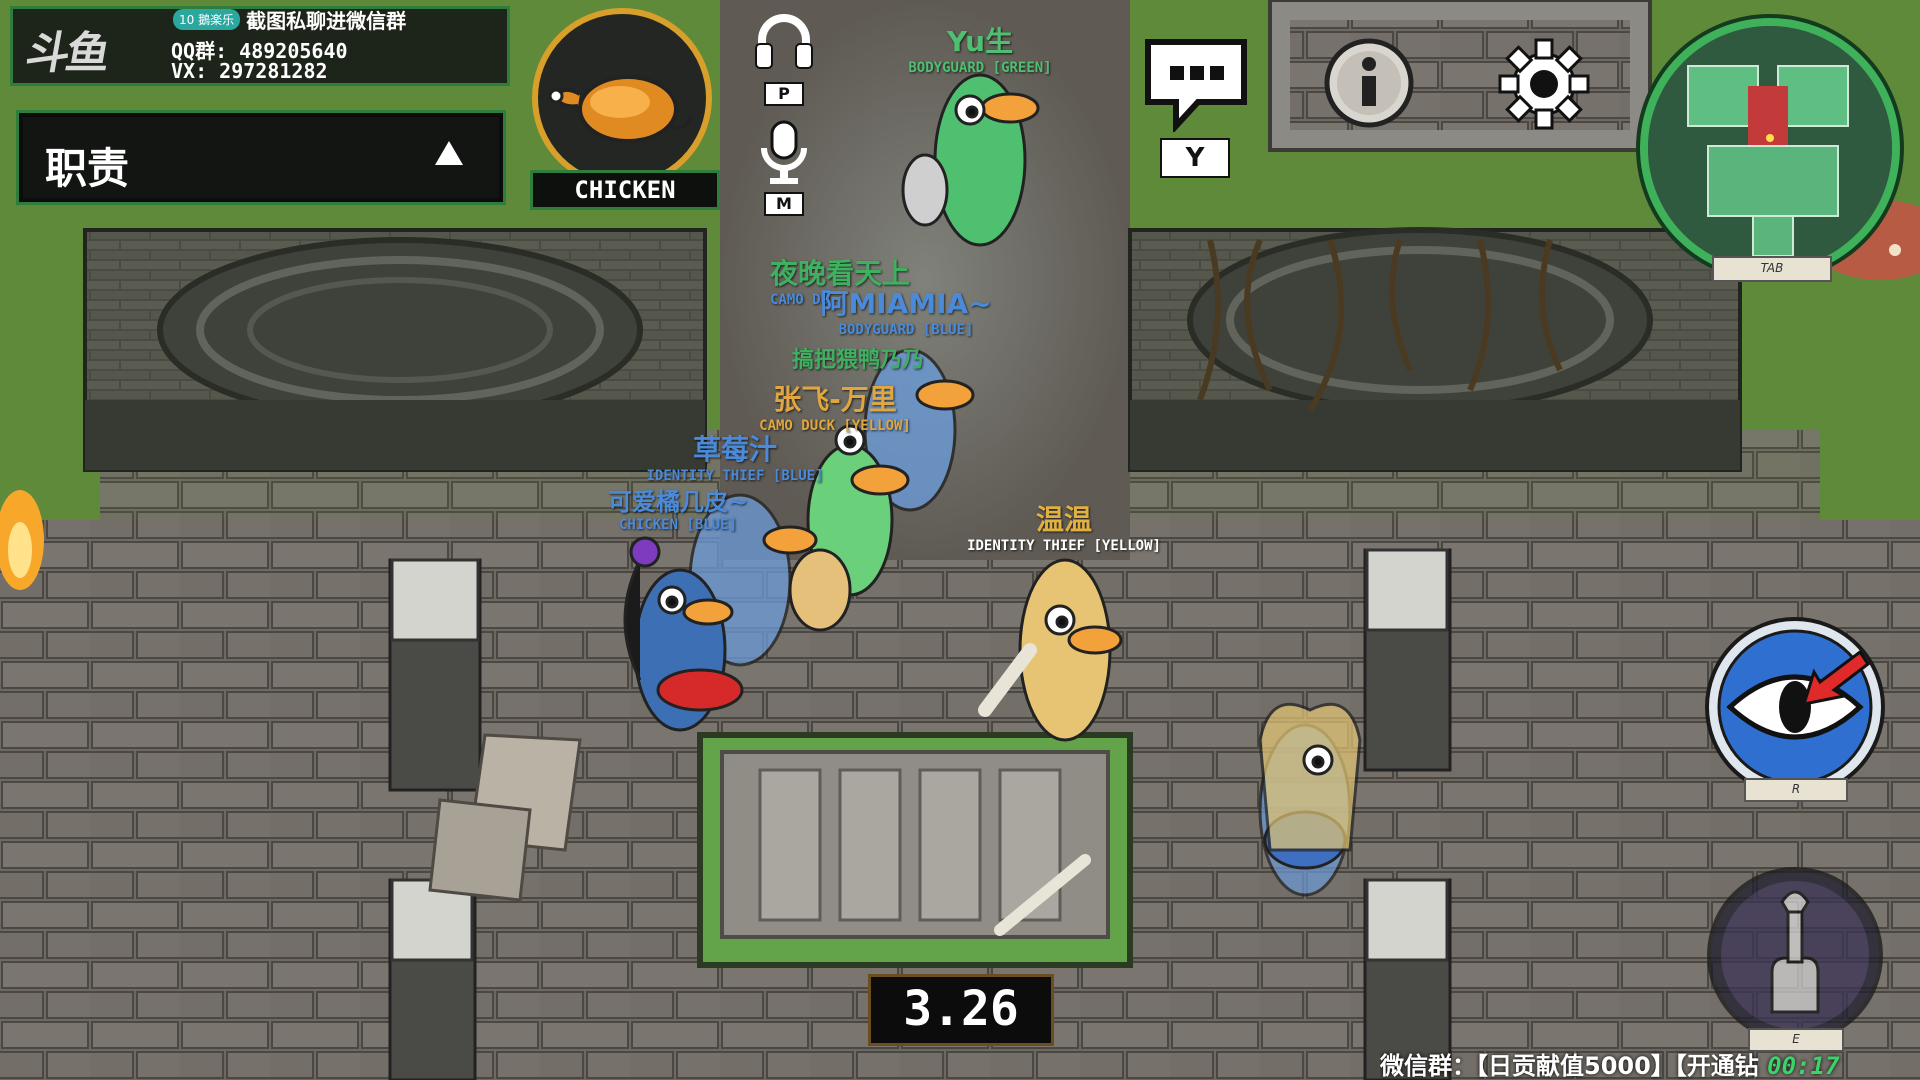 Image resolution: width=1920 pixels, height=1080 pixels. What do you see at coordinates (1772, 269) in the screenshot?
I see `minimap-key: TAB` at bounding box center [1772, 269].